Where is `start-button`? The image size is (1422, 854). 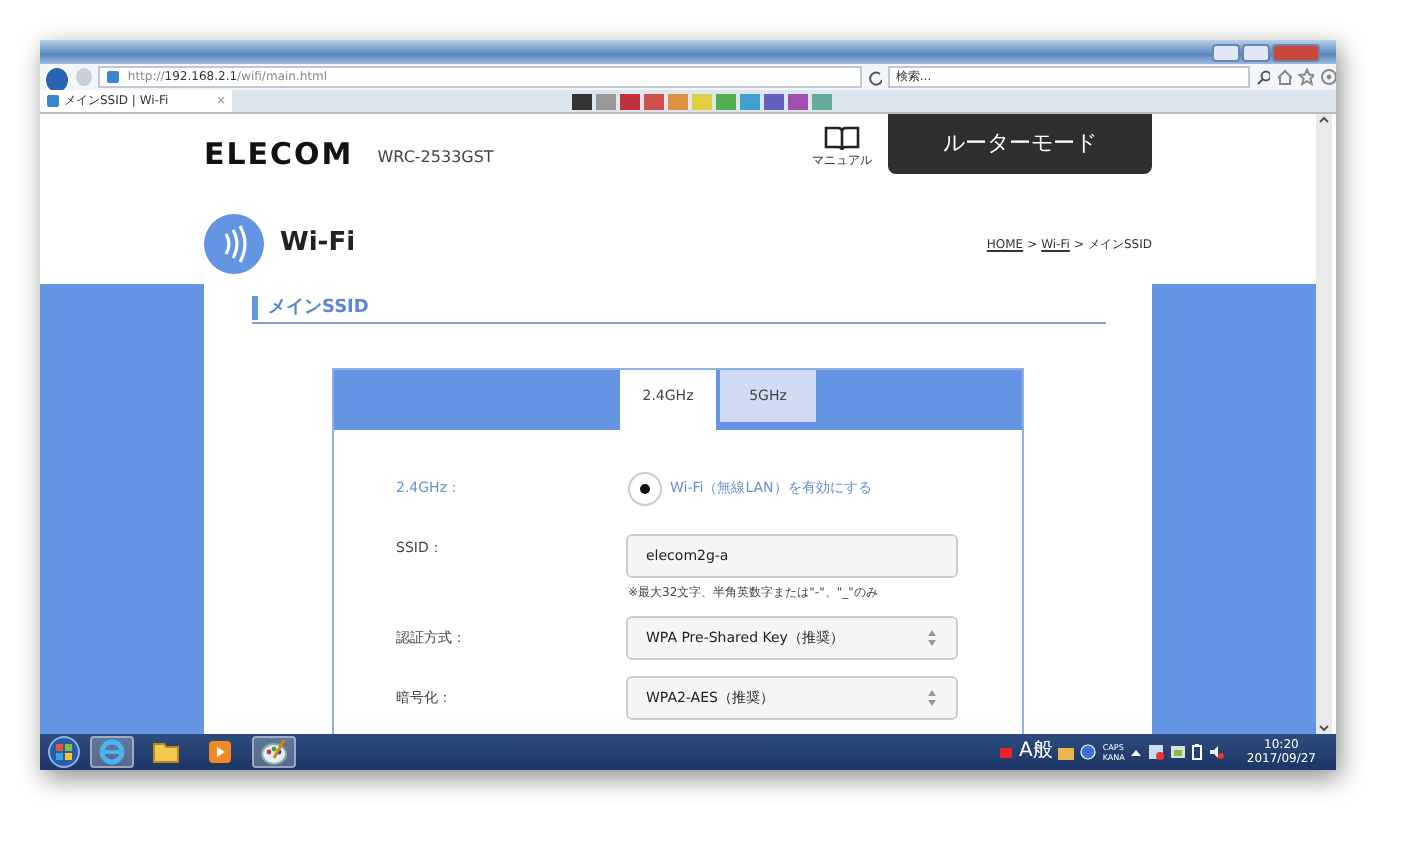
start-button is located at coordinates (64, 752).